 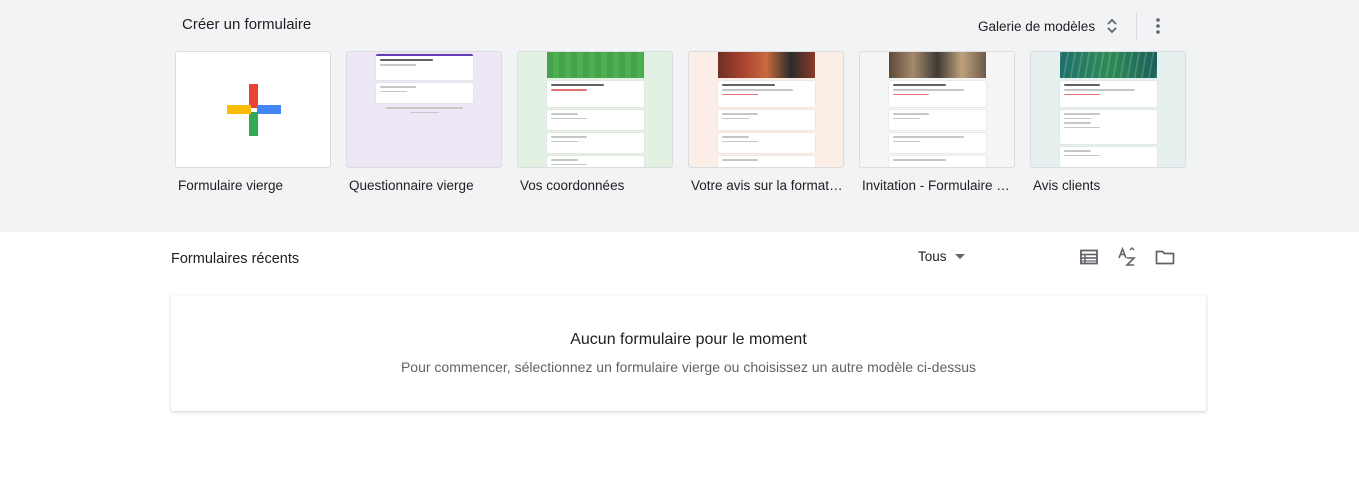 I want to click on folder-icon, so click(x=1165, y=257).